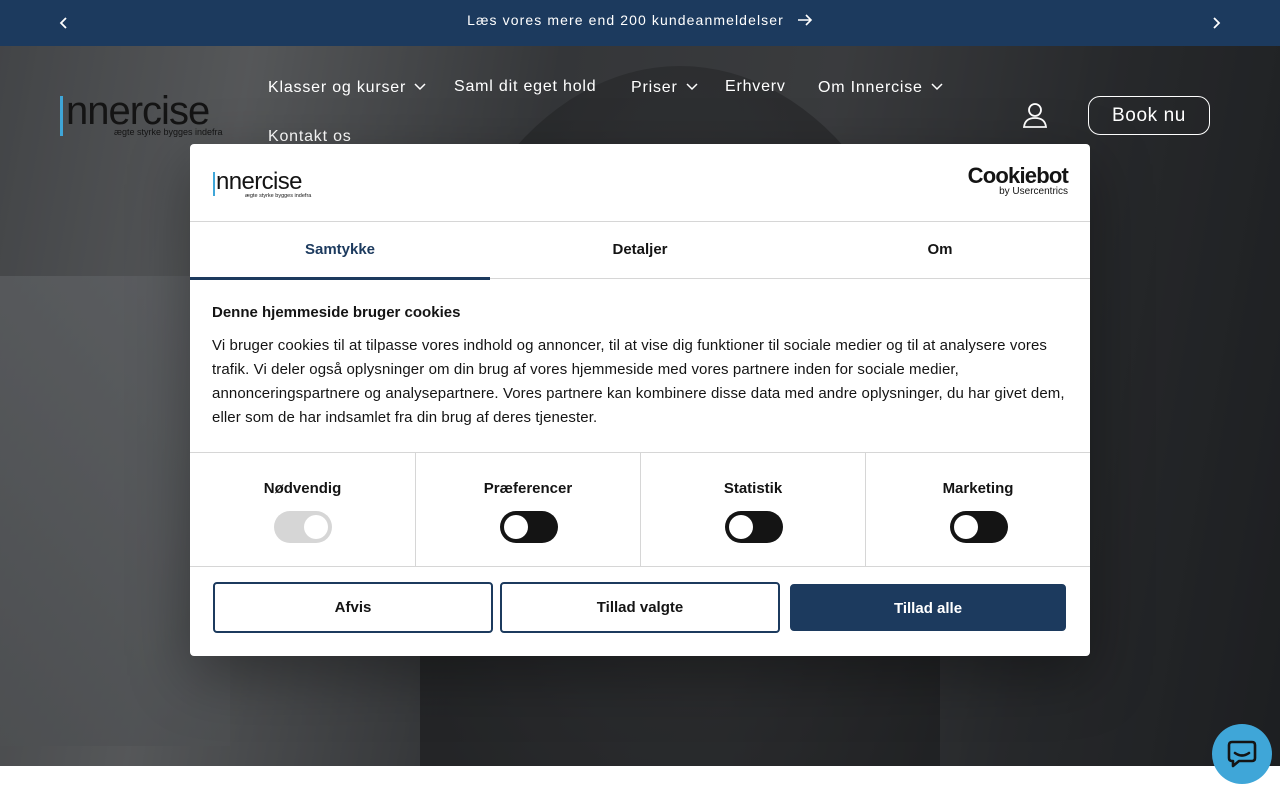  What do you see at coordinates (640, 607) in the screenshot?
I see `allow-selected-button: Tillad valgte` at bounding box center [640, 607].